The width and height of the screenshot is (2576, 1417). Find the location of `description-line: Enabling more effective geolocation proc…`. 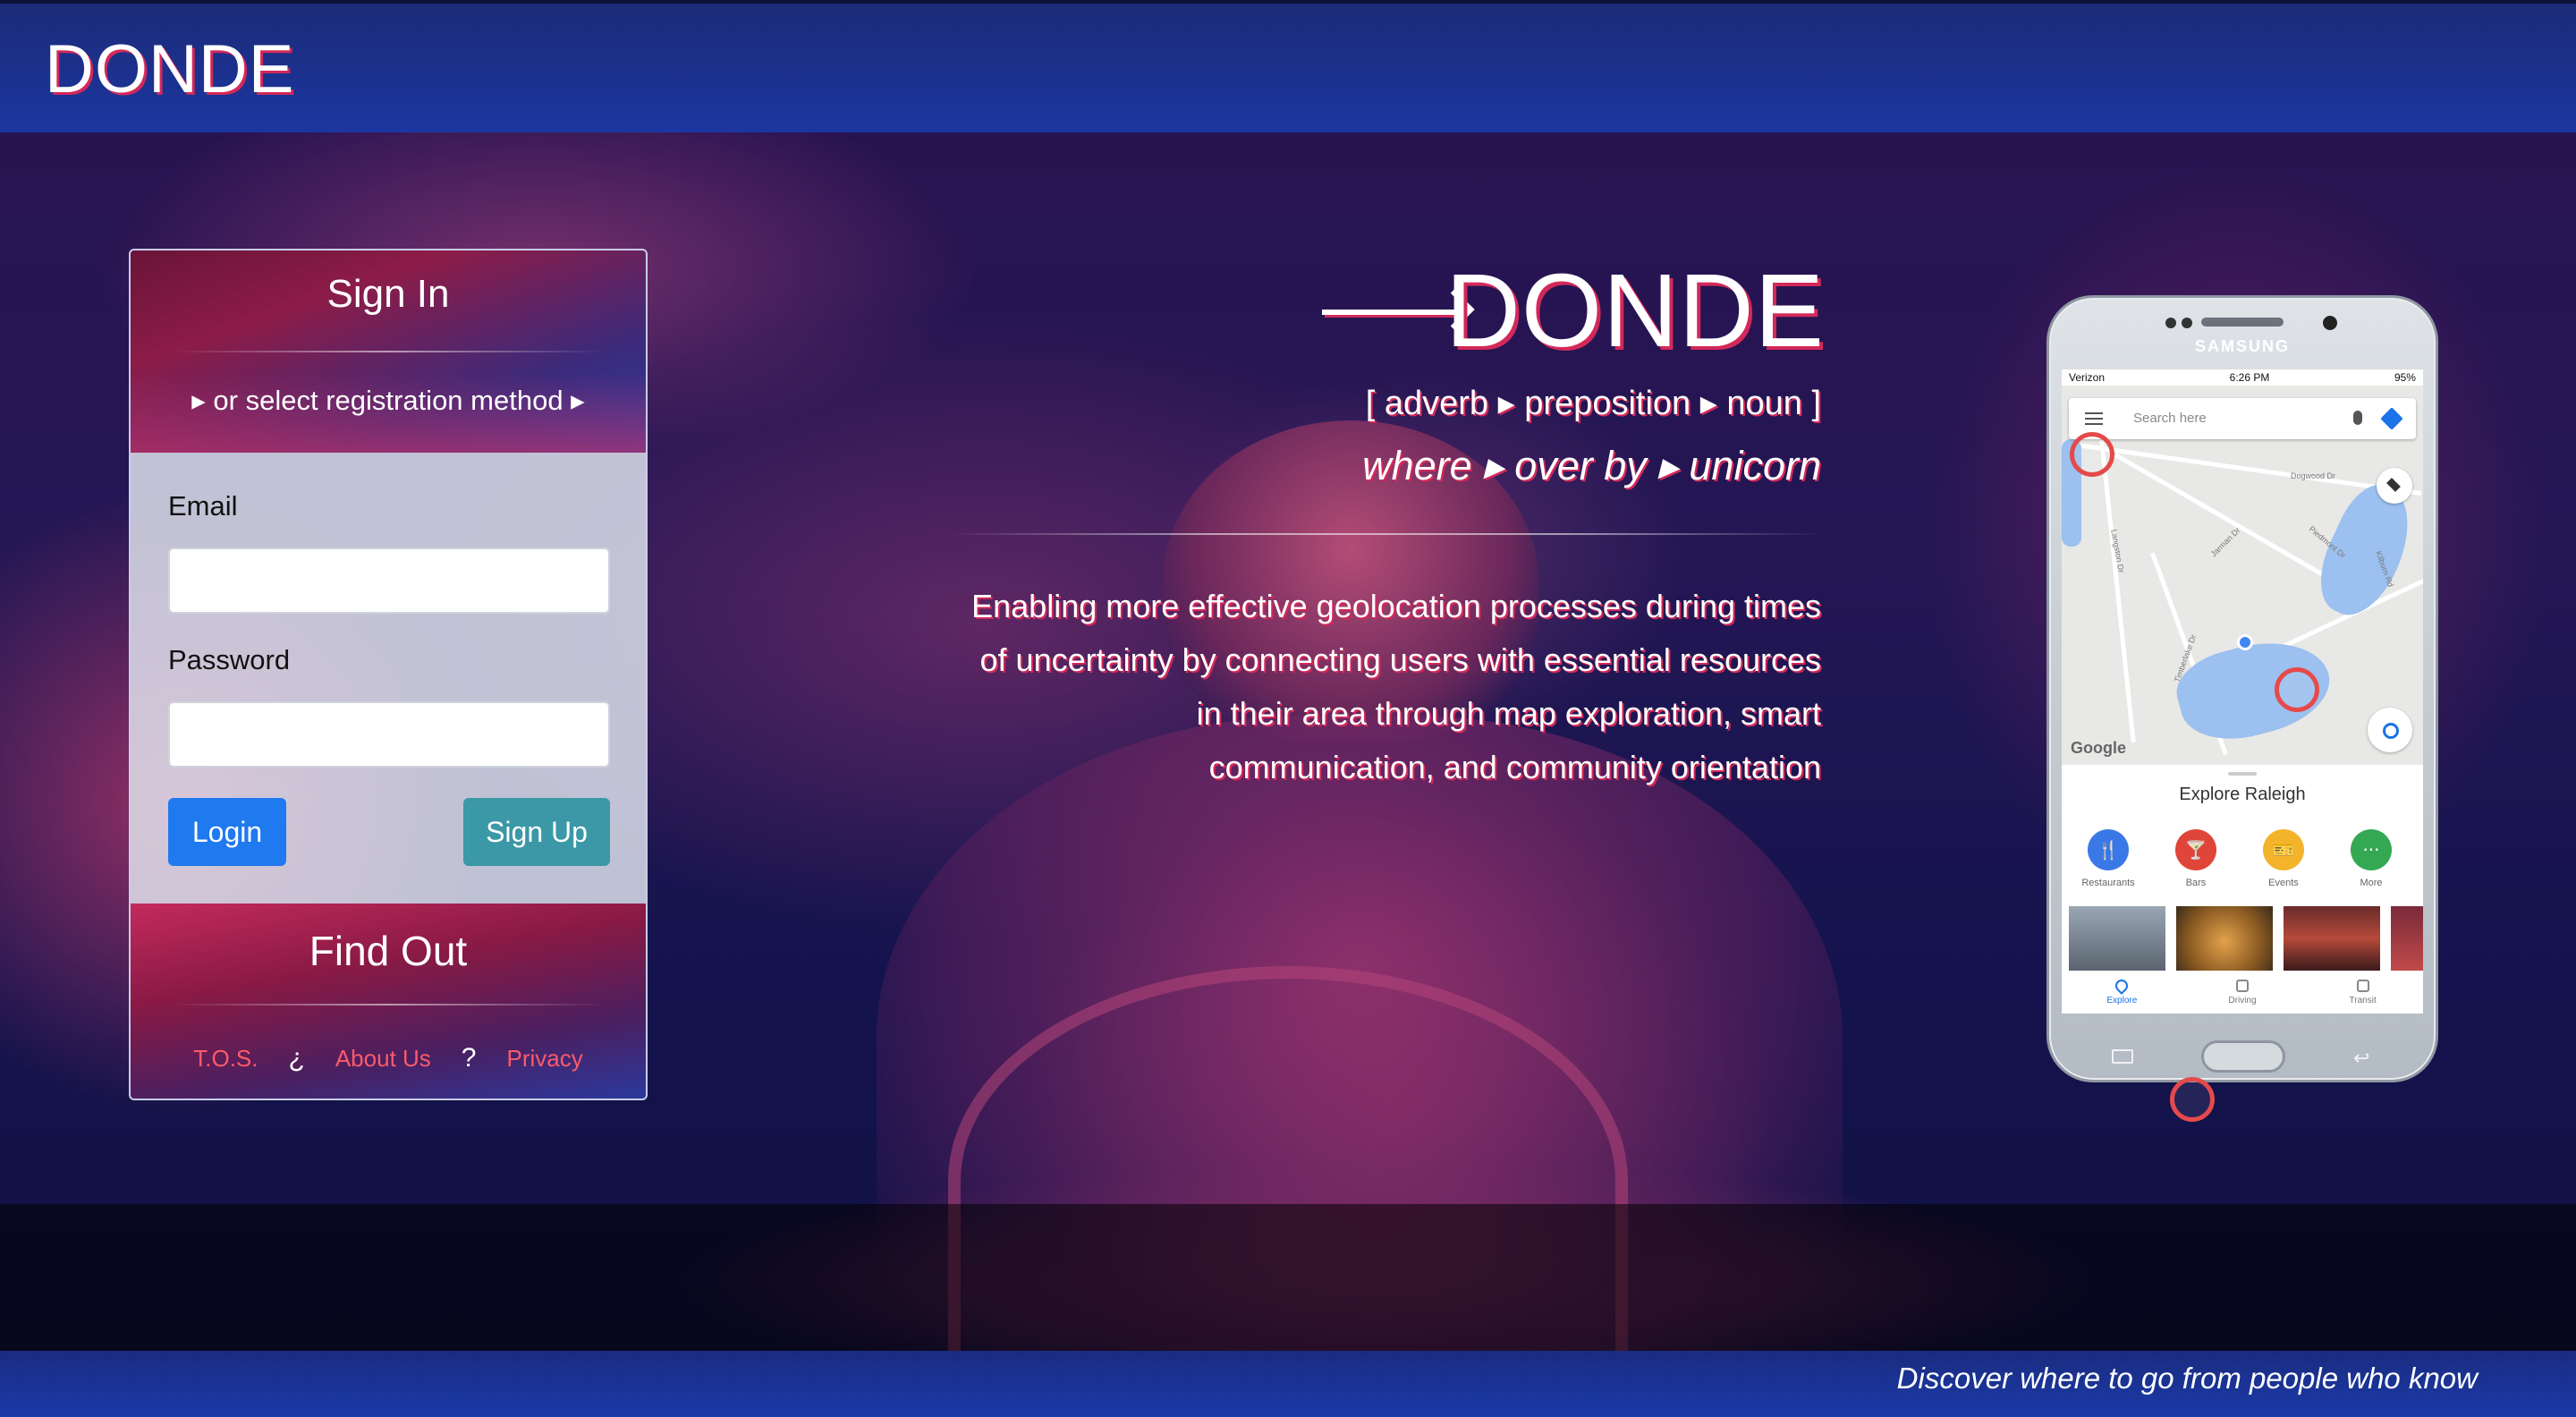

description-line: Enabling more effective geolocation proc… is located at coordinates (1396, 606).